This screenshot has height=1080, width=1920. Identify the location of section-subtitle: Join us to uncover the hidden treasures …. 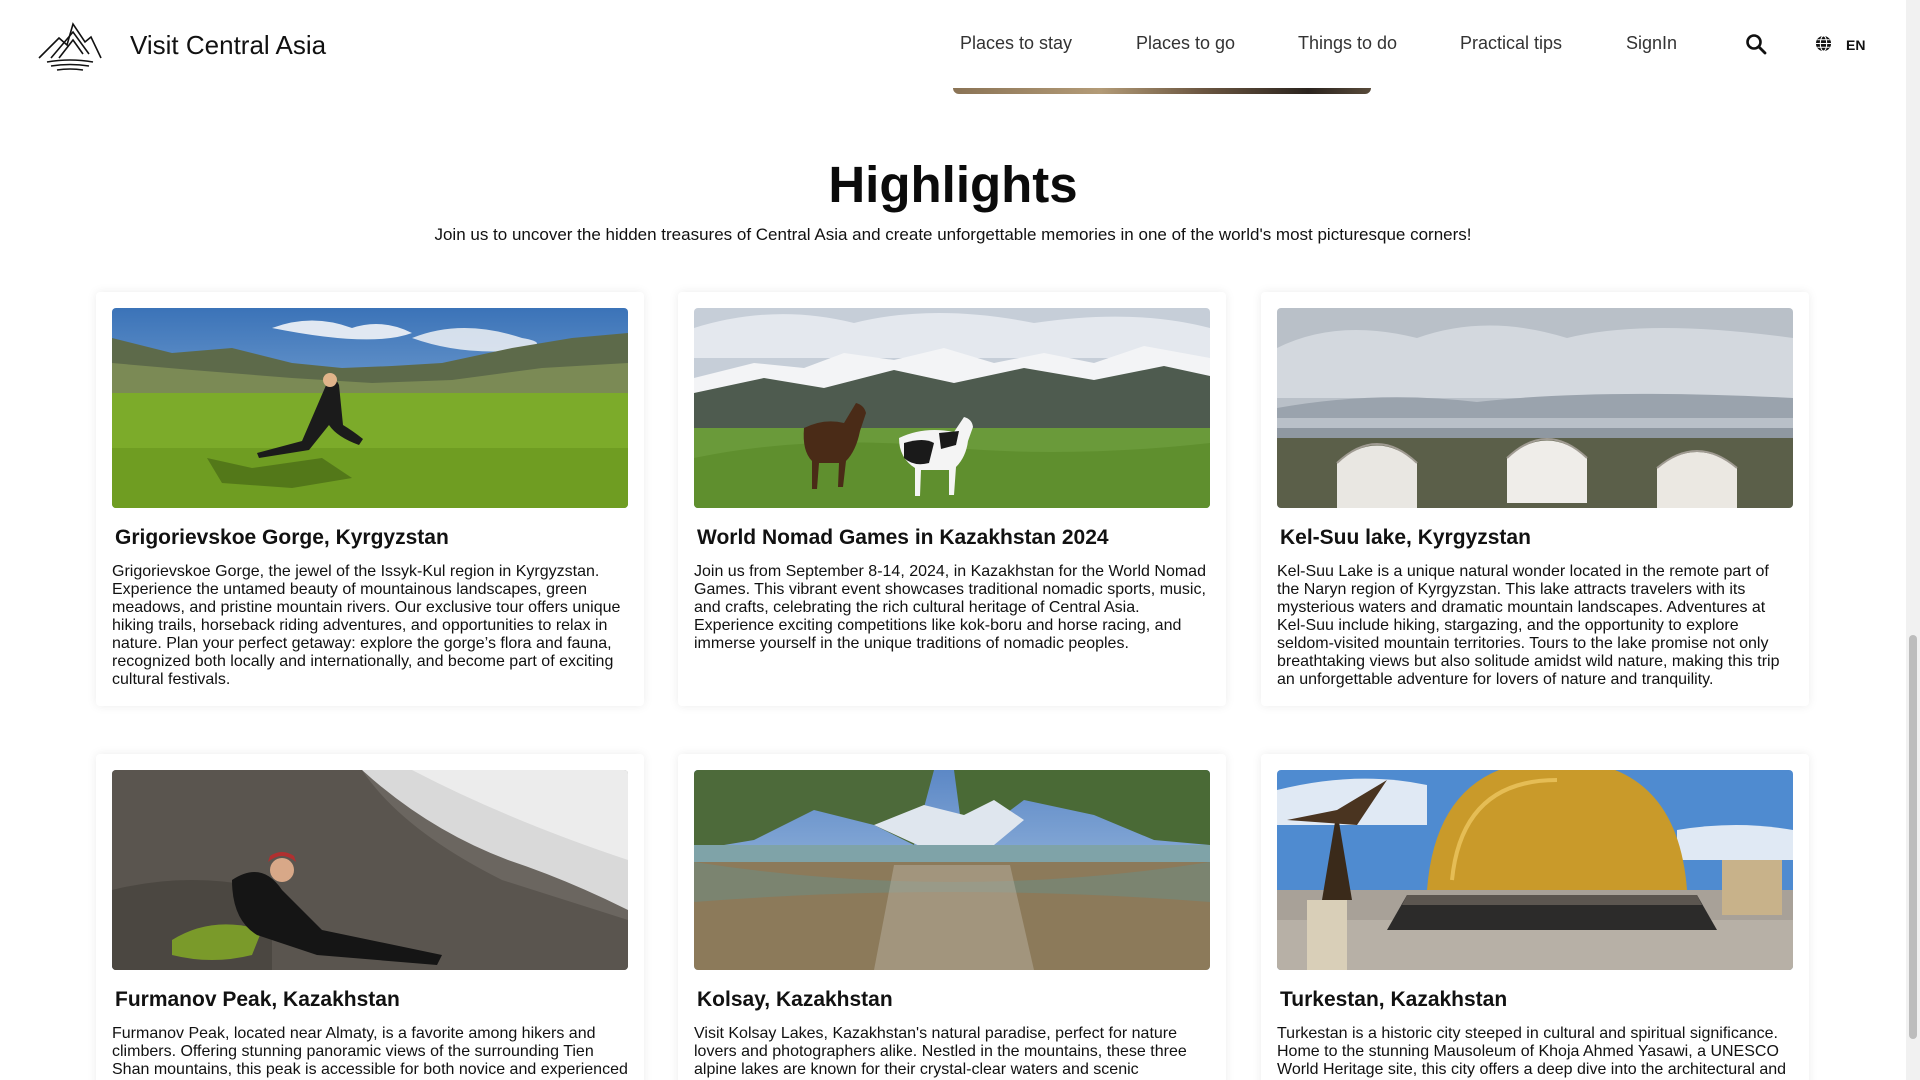
(953, 234).